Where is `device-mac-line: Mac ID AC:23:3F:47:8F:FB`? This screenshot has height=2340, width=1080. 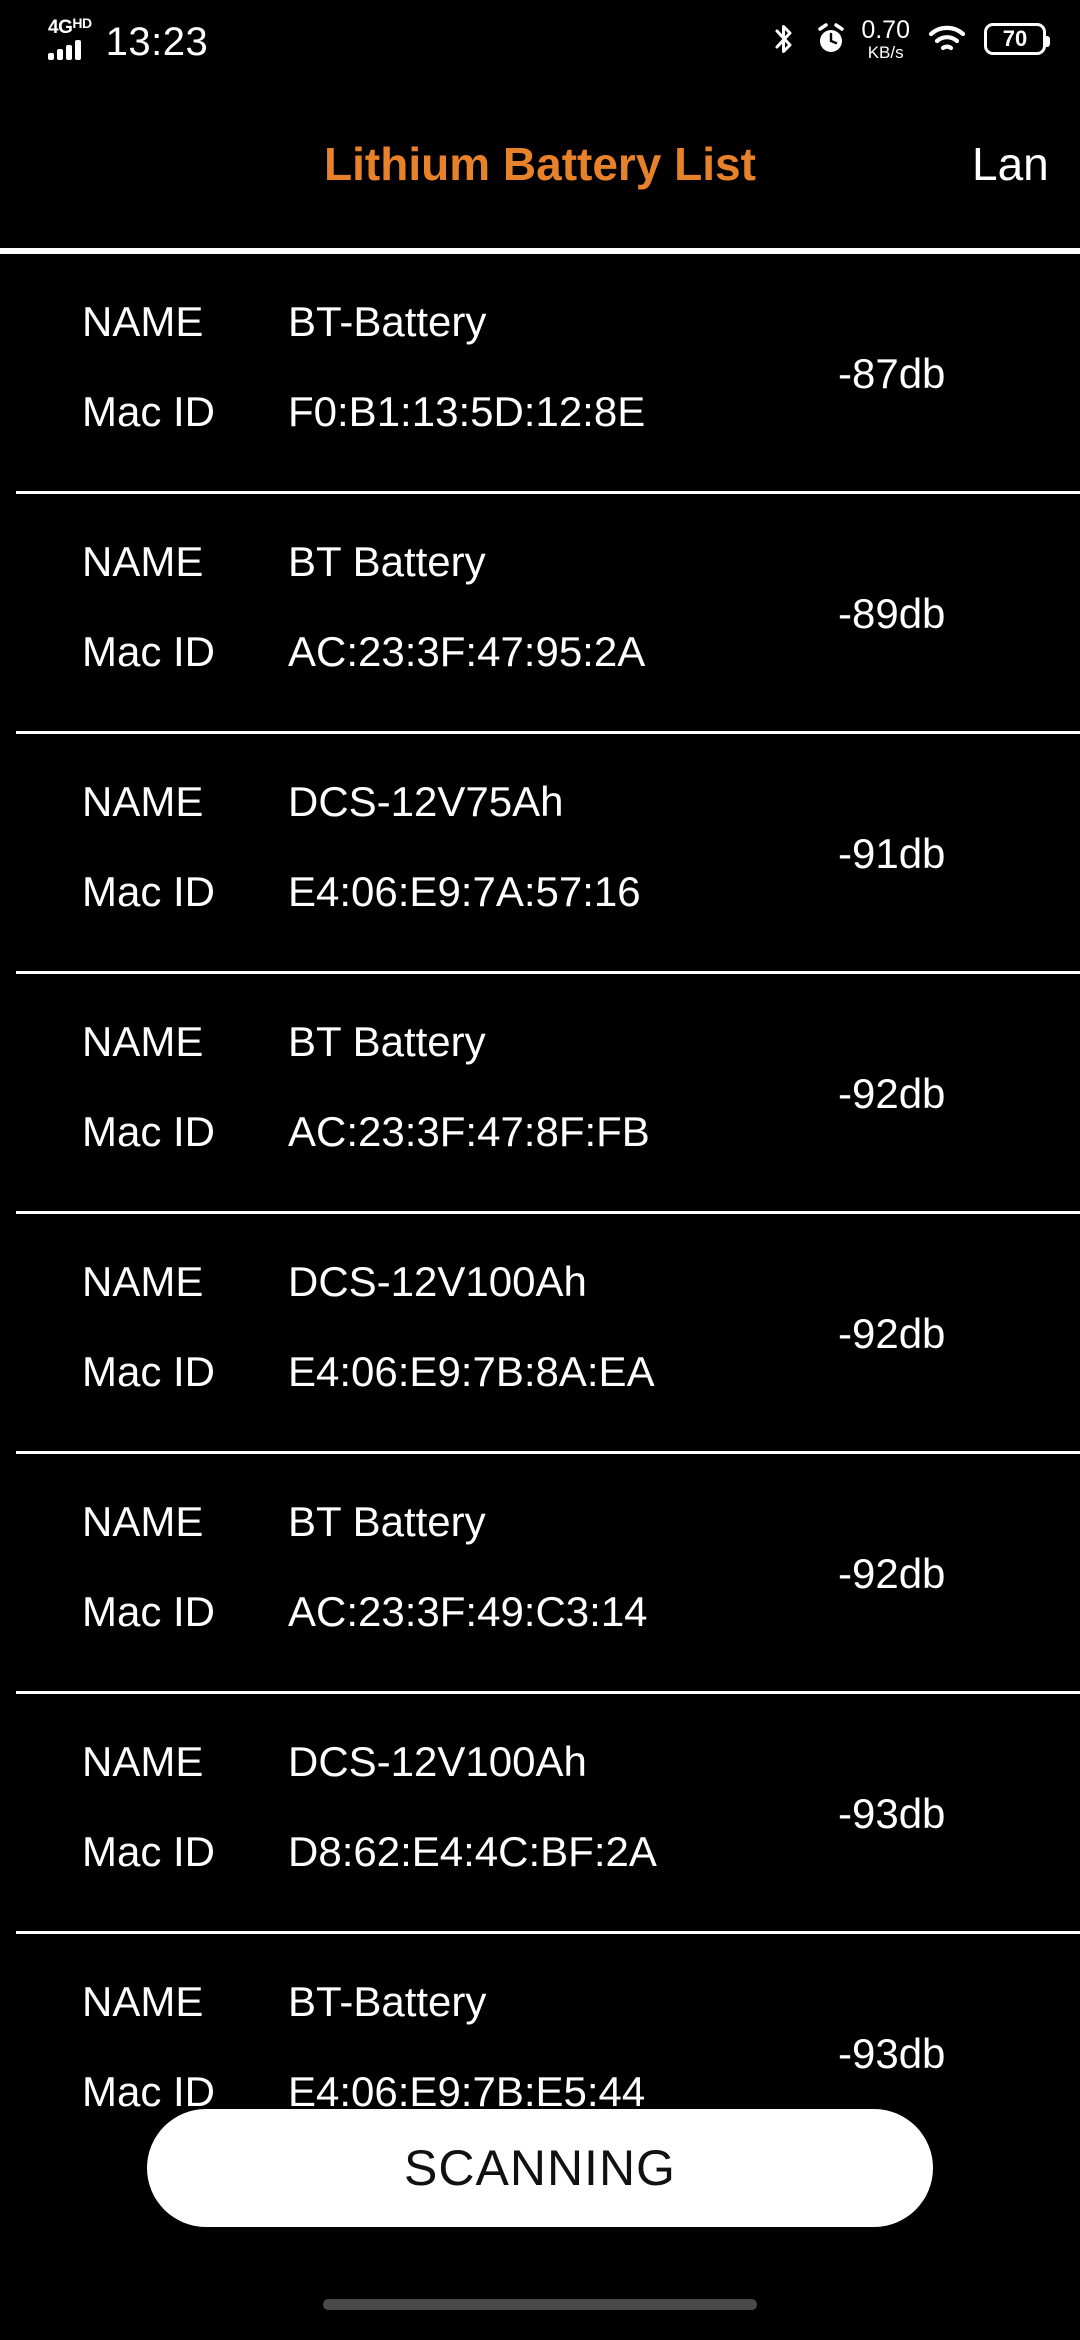
device-mac-line: Mac ID AC:23:3F:47:8F:FB is located at coordinates (456, 1139).